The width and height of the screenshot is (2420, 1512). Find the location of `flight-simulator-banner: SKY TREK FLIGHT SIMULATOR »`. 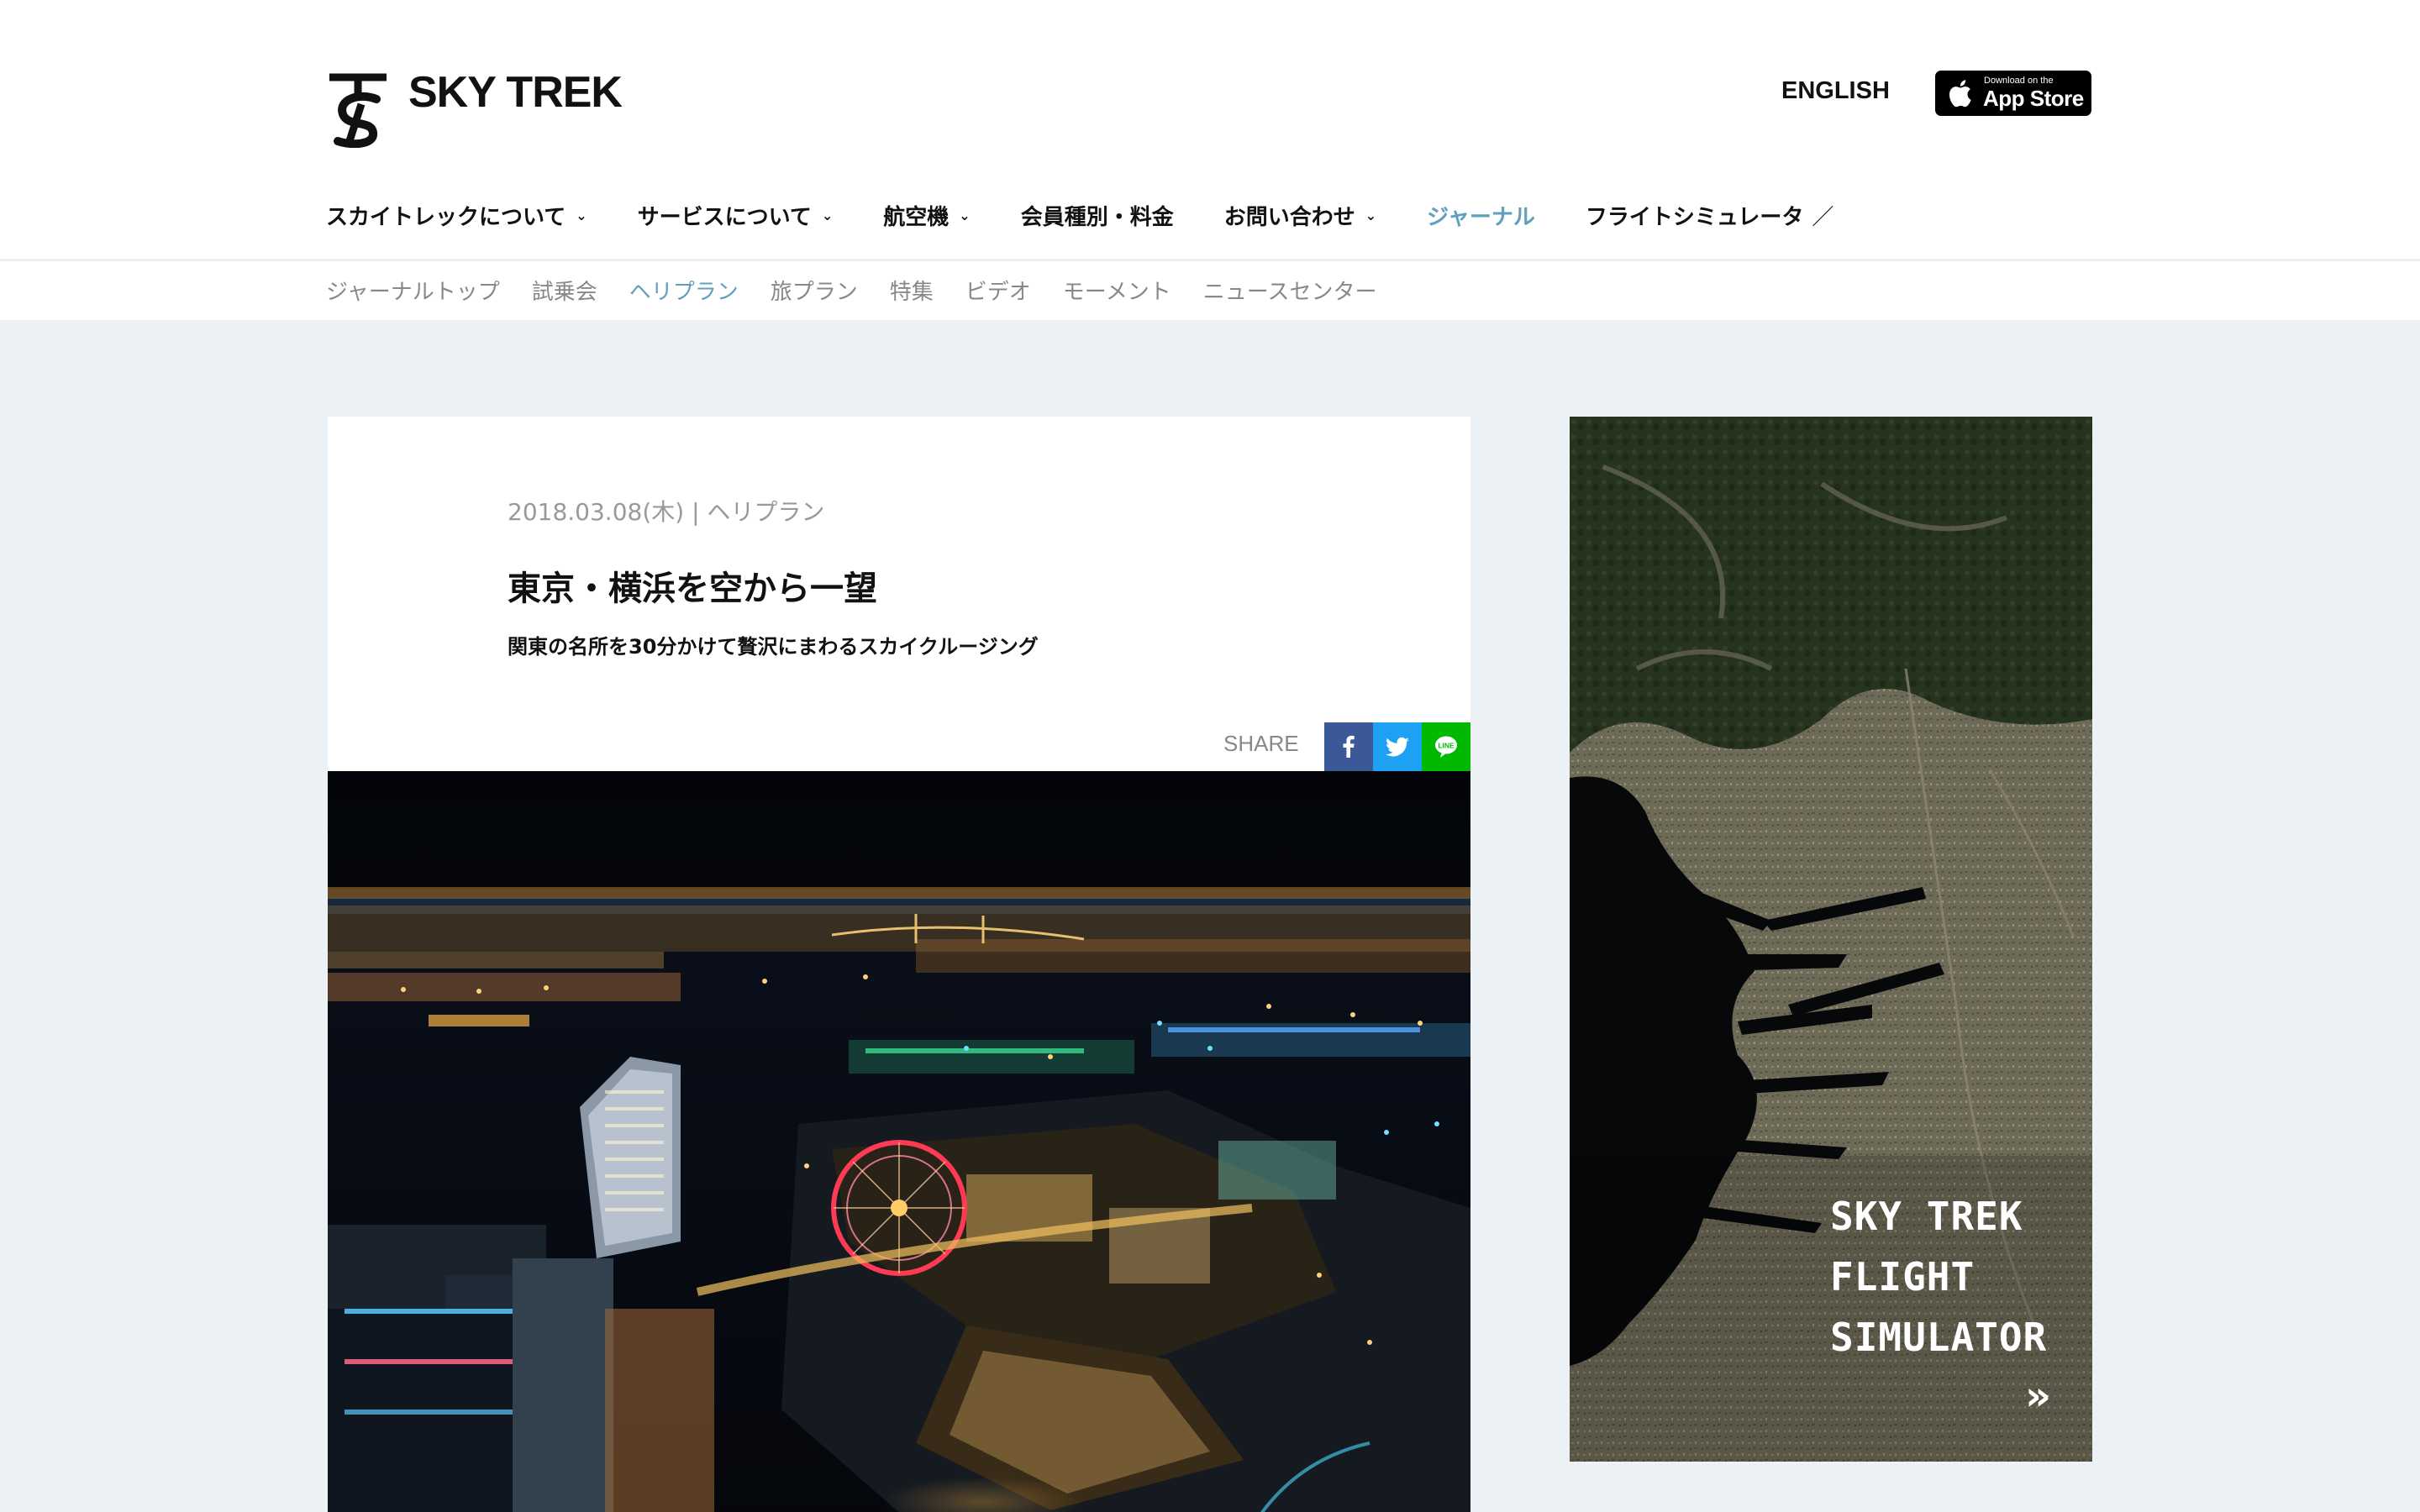

flight-simulator-banner: SKY TREK FLIGHT SIMULATOR » is located at coordinates (1831, 939).